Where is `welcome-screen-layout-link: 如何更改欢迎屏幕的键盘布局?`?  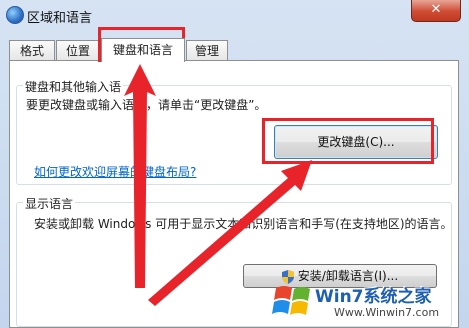
welcome-screen-layout-link: 如何更改欢迎屏幕的键盘布局? is located at coordinates (115, 171).